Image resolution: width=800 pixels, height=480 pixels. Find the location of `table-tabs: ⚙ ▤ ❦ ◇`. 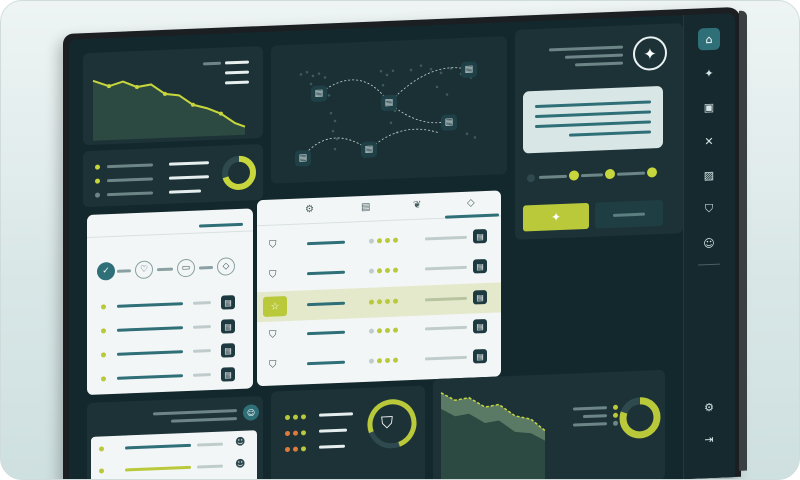

table-tabs: ⚙ ▤ ❦ ◇ is located at coordinates (379, 208).